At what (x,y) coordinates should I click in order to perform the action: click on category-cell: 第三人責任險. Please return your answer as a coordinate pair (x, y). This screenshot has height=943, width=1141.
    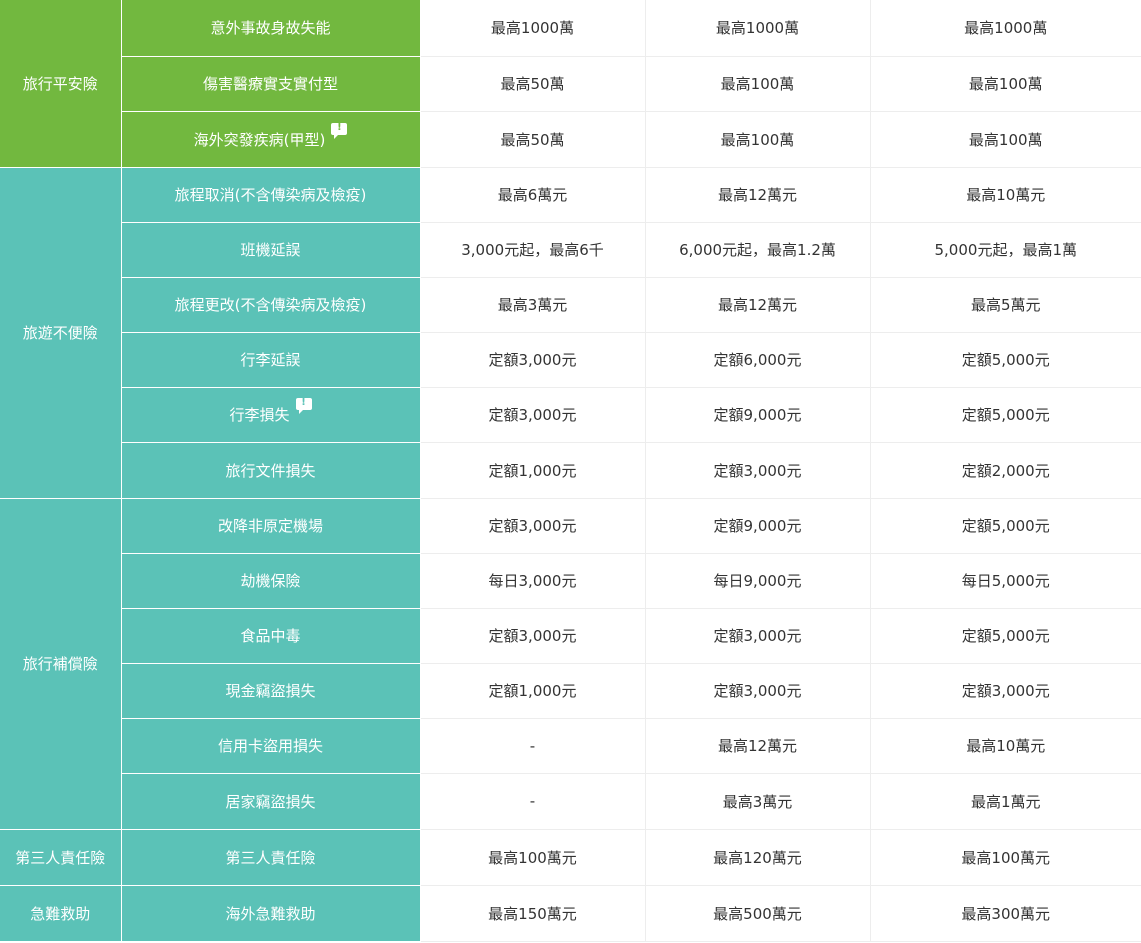
    Looking at the image, I should click on (61, 857).